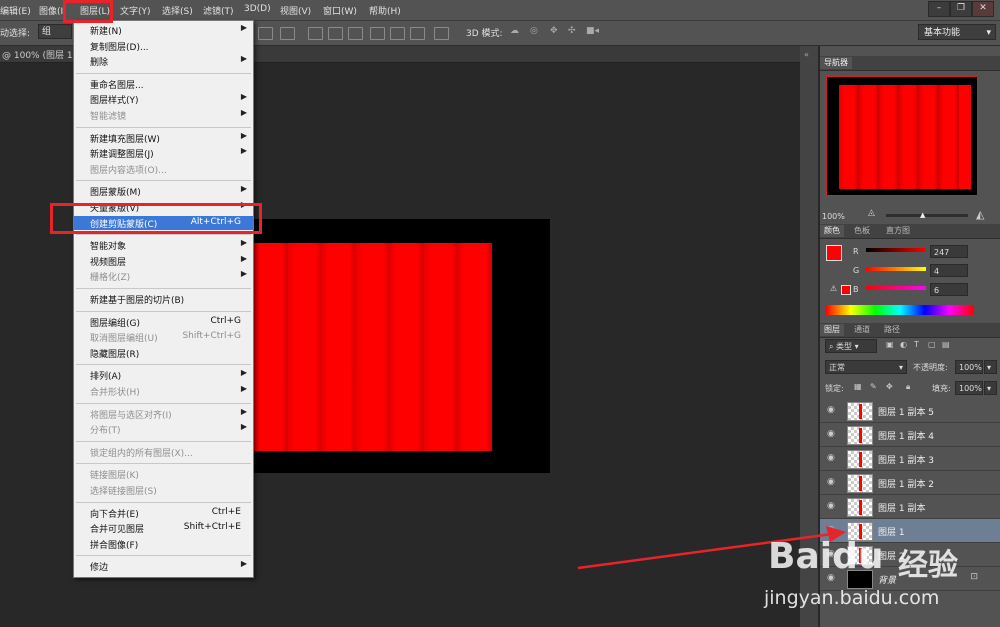  What do you see at coordinates (592, 31) in the screenshot?
I see `3d-scale-icon: ■◂` at bounding box center [592, 31].